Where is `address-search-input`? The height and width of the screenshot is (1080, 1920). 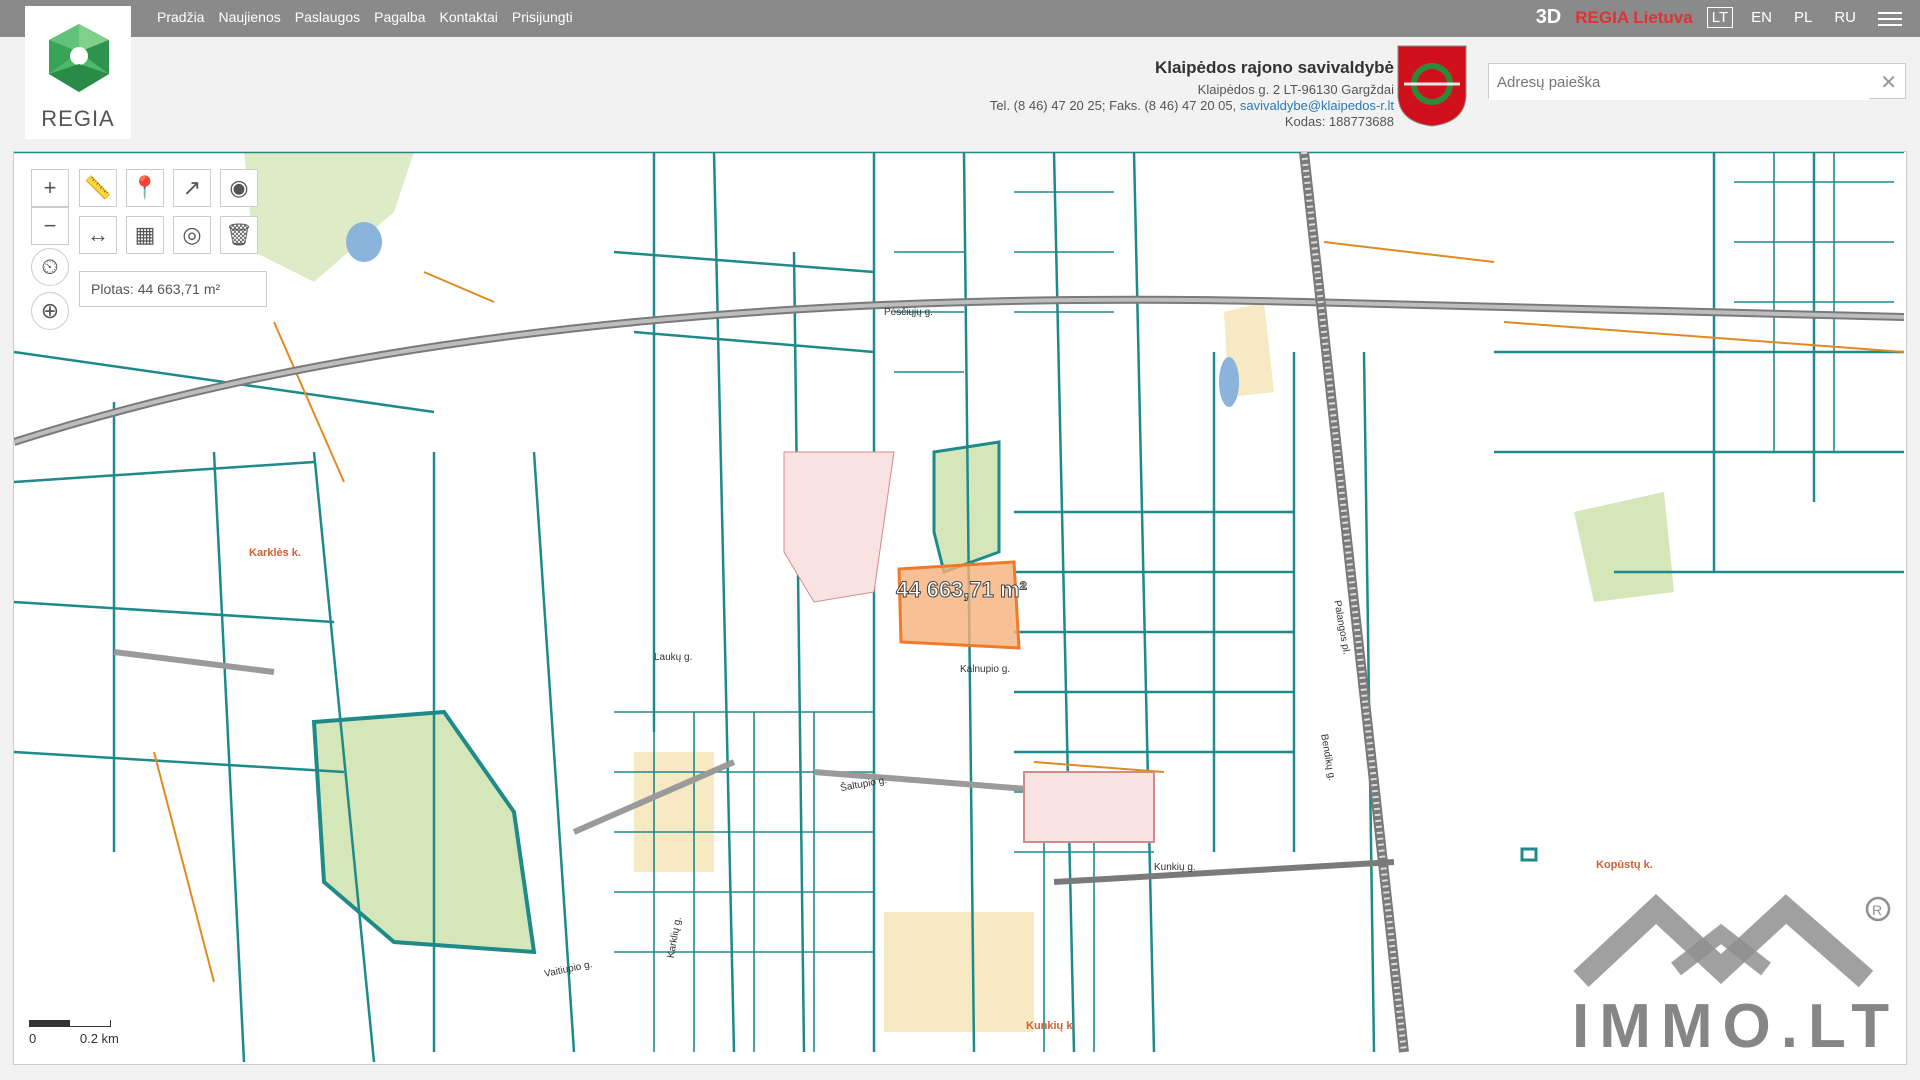 address-search-input is located at coordinates (1679, 82).